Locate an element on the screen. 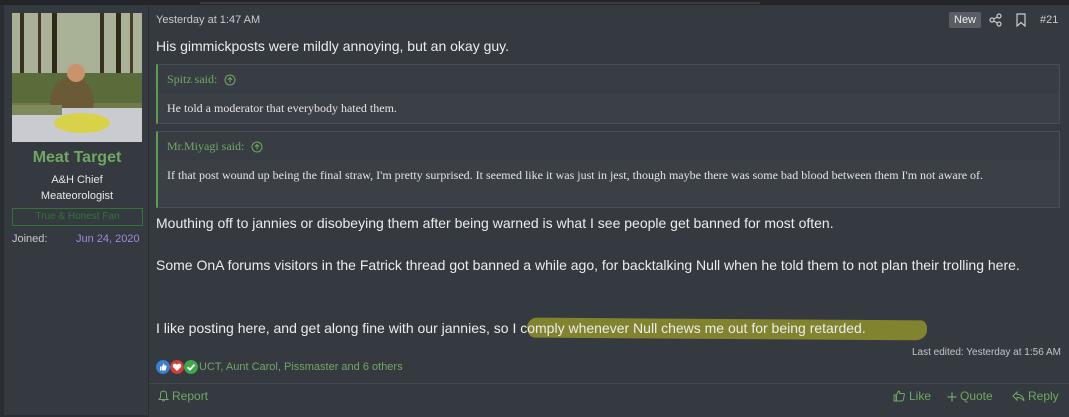  thumbs-up-outline-icon is located at coordinates (899, 396).